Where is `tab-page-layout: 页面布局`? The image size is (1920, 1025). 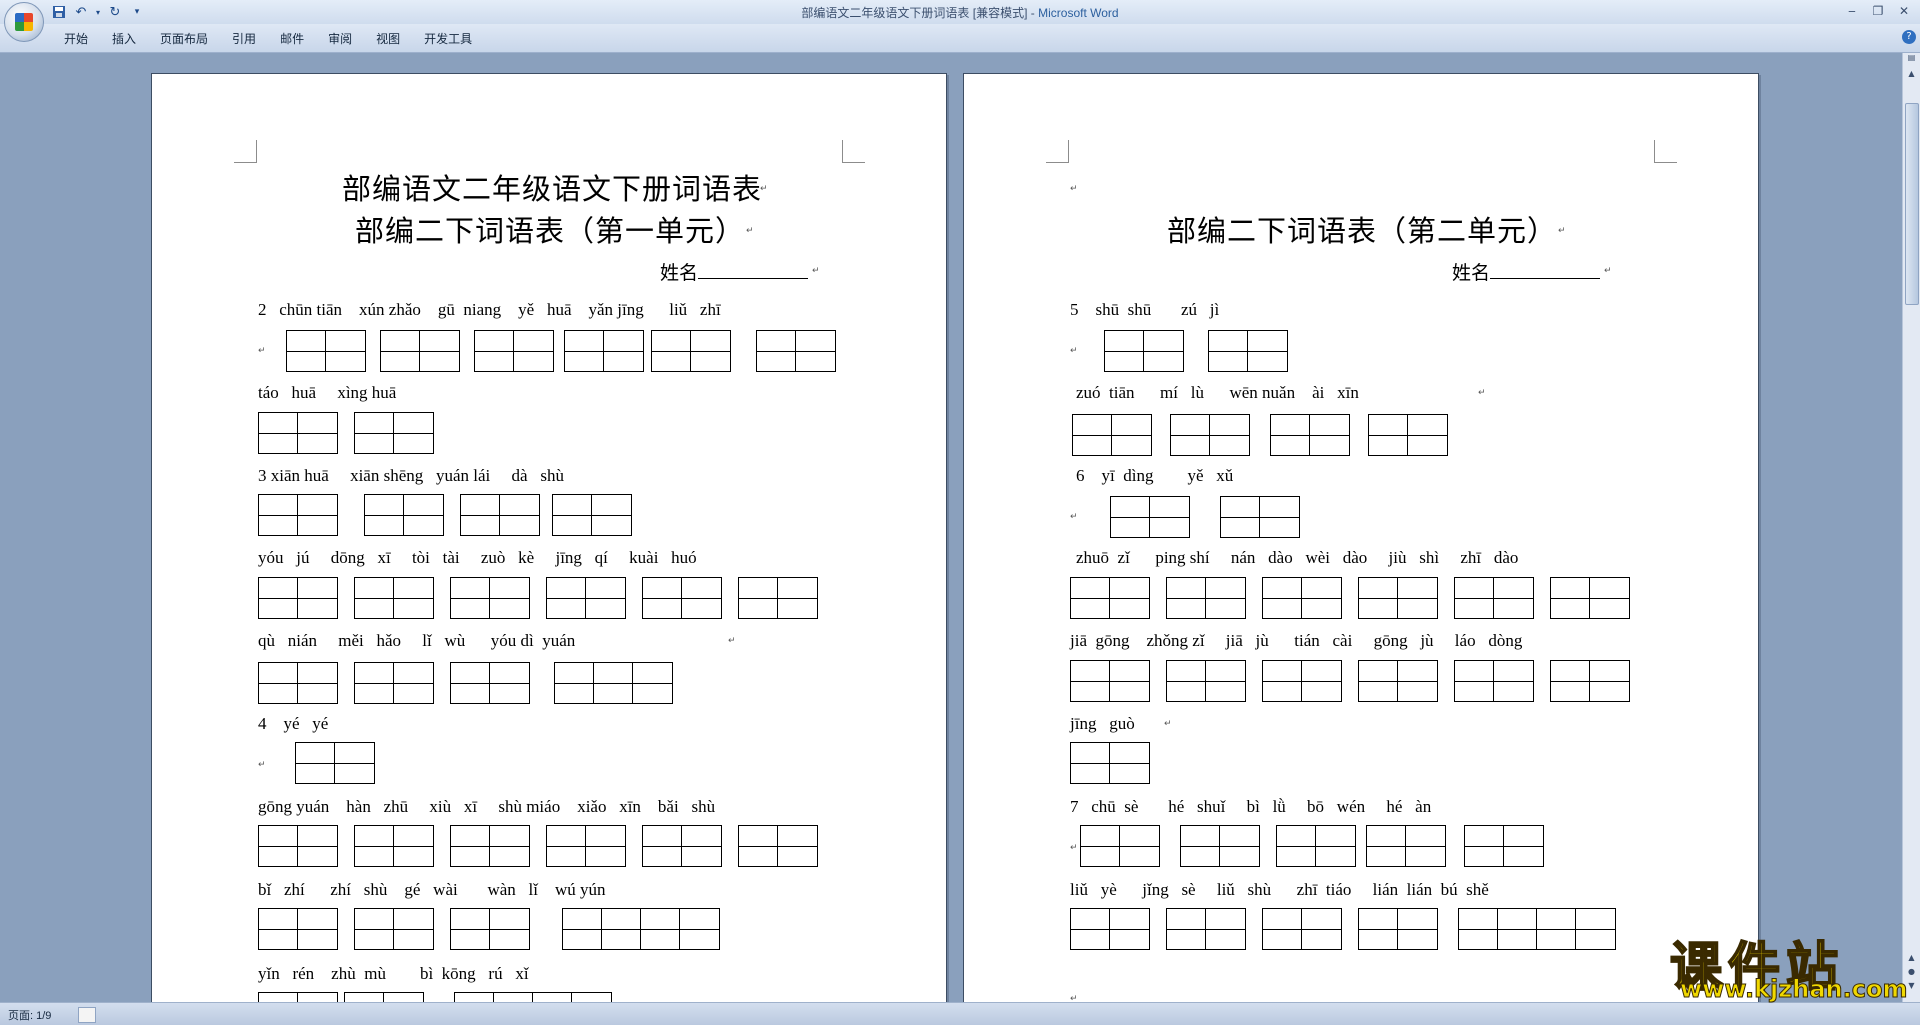 tab-page-layout: 页面布局 is located at coordinates (184, 39).